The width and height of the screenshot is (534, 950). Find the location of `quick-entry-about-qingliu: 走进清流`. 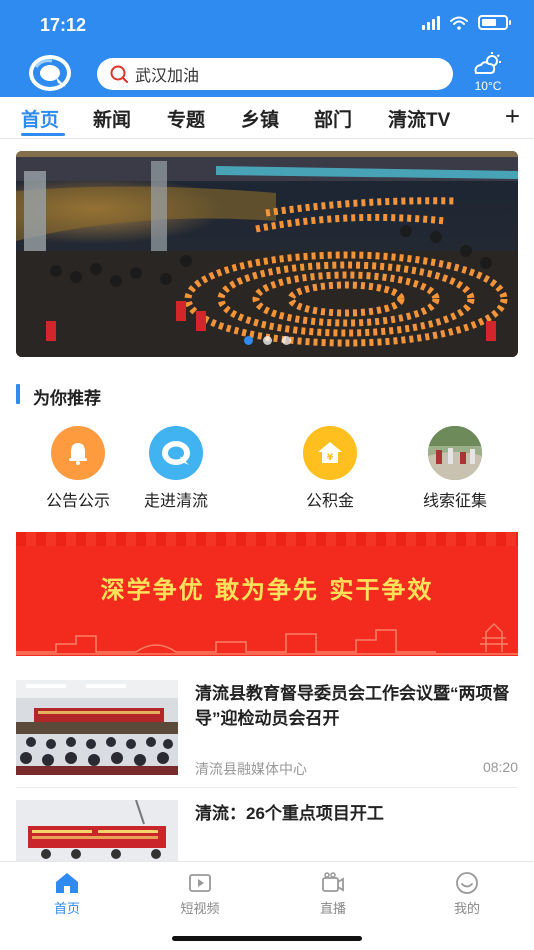

quick-entry-about-qingliu: 走进清流 is located at coordinates (176, 468).